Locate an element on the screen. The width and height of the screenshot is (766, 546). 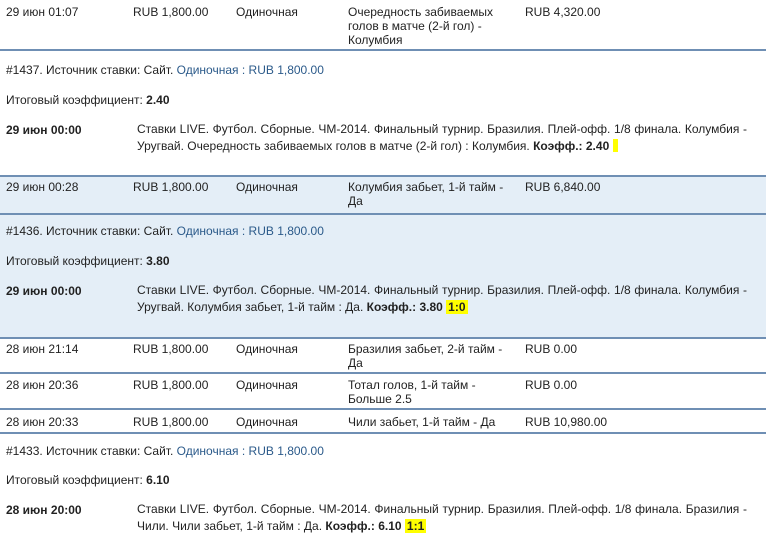
bet-time: 28 июн 20:00 is located at coordinates (44, 510).